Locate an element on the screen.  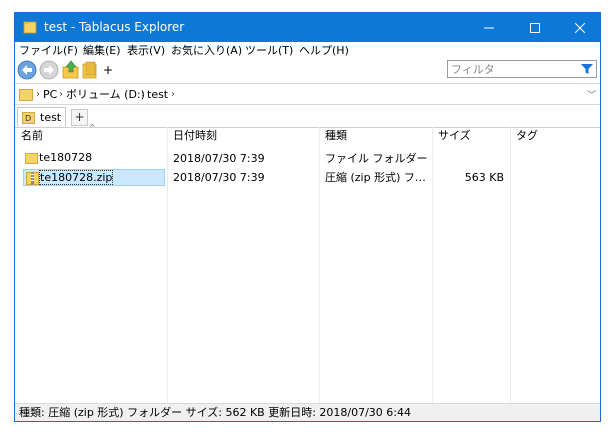
column-size: サイズ is located at coordinates (471, 136).